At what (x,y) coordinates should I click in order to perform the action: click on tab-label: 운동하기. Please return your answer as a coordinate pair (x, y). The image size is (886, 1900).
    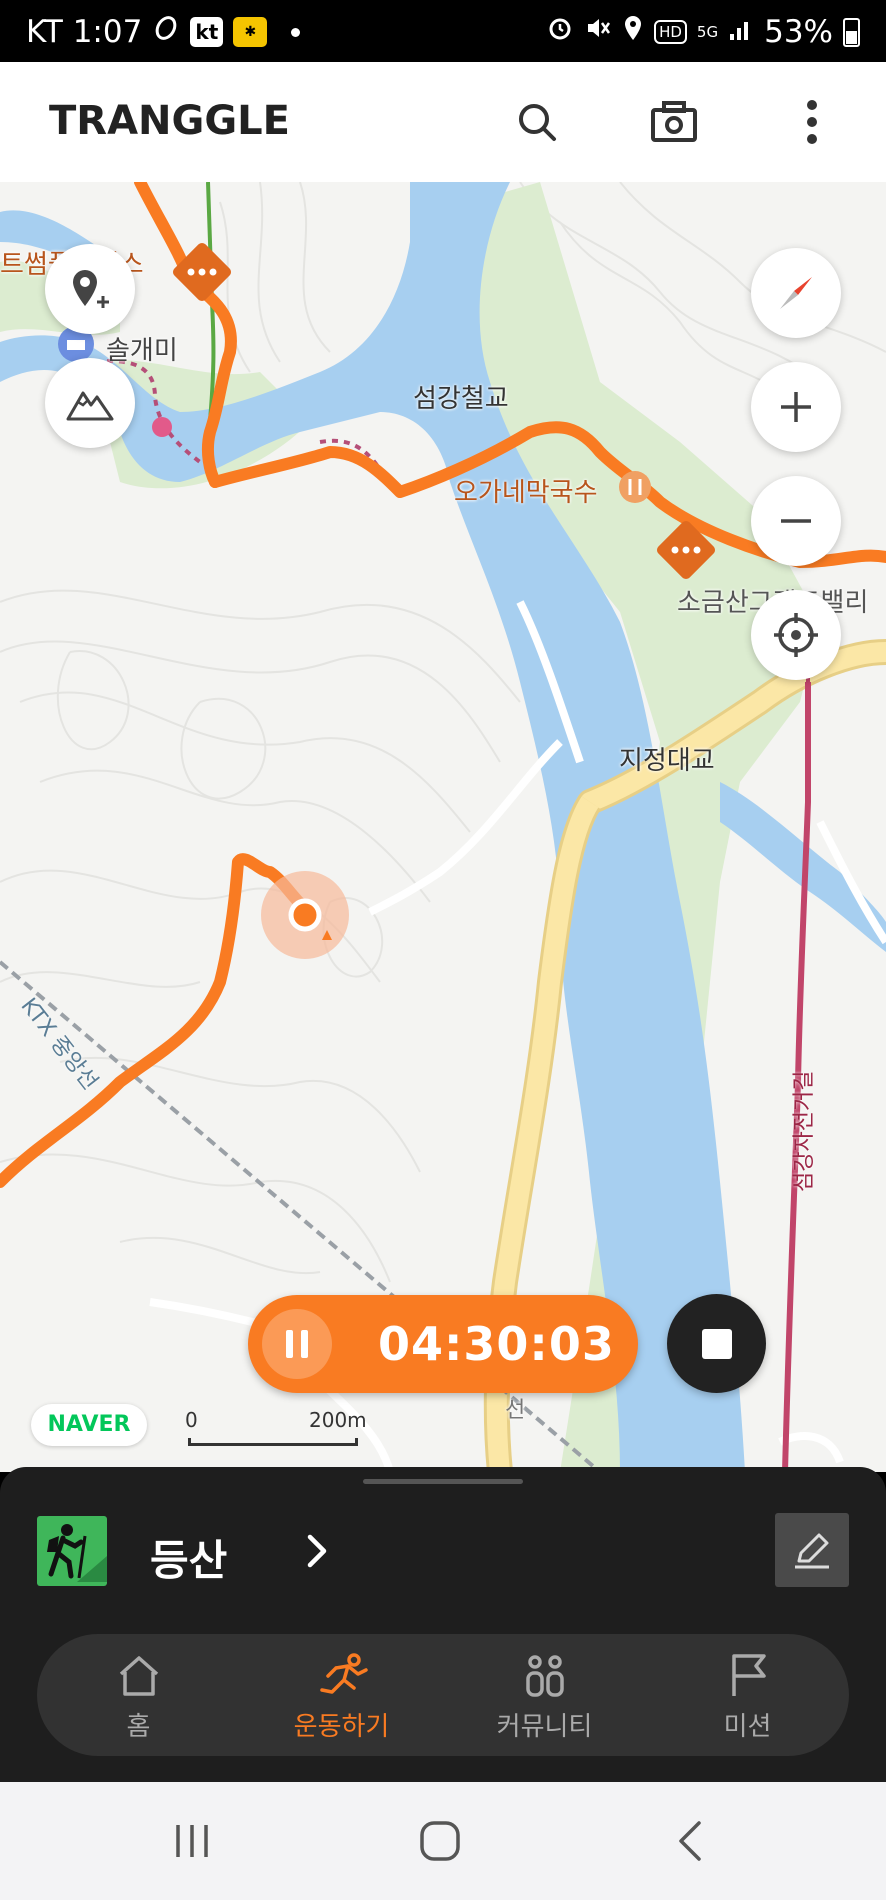
    Looking at the image, I should click on (341, 1727).